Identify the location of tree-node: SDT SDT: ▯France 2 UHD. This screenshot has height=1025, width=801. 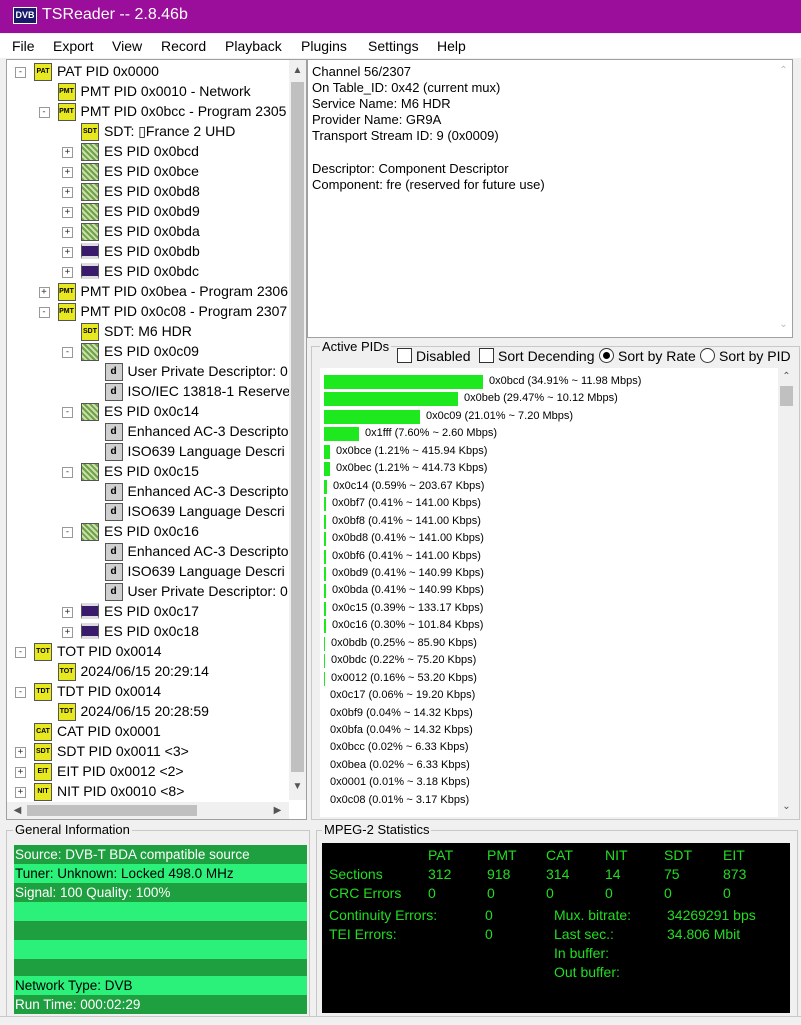
(148, 132).